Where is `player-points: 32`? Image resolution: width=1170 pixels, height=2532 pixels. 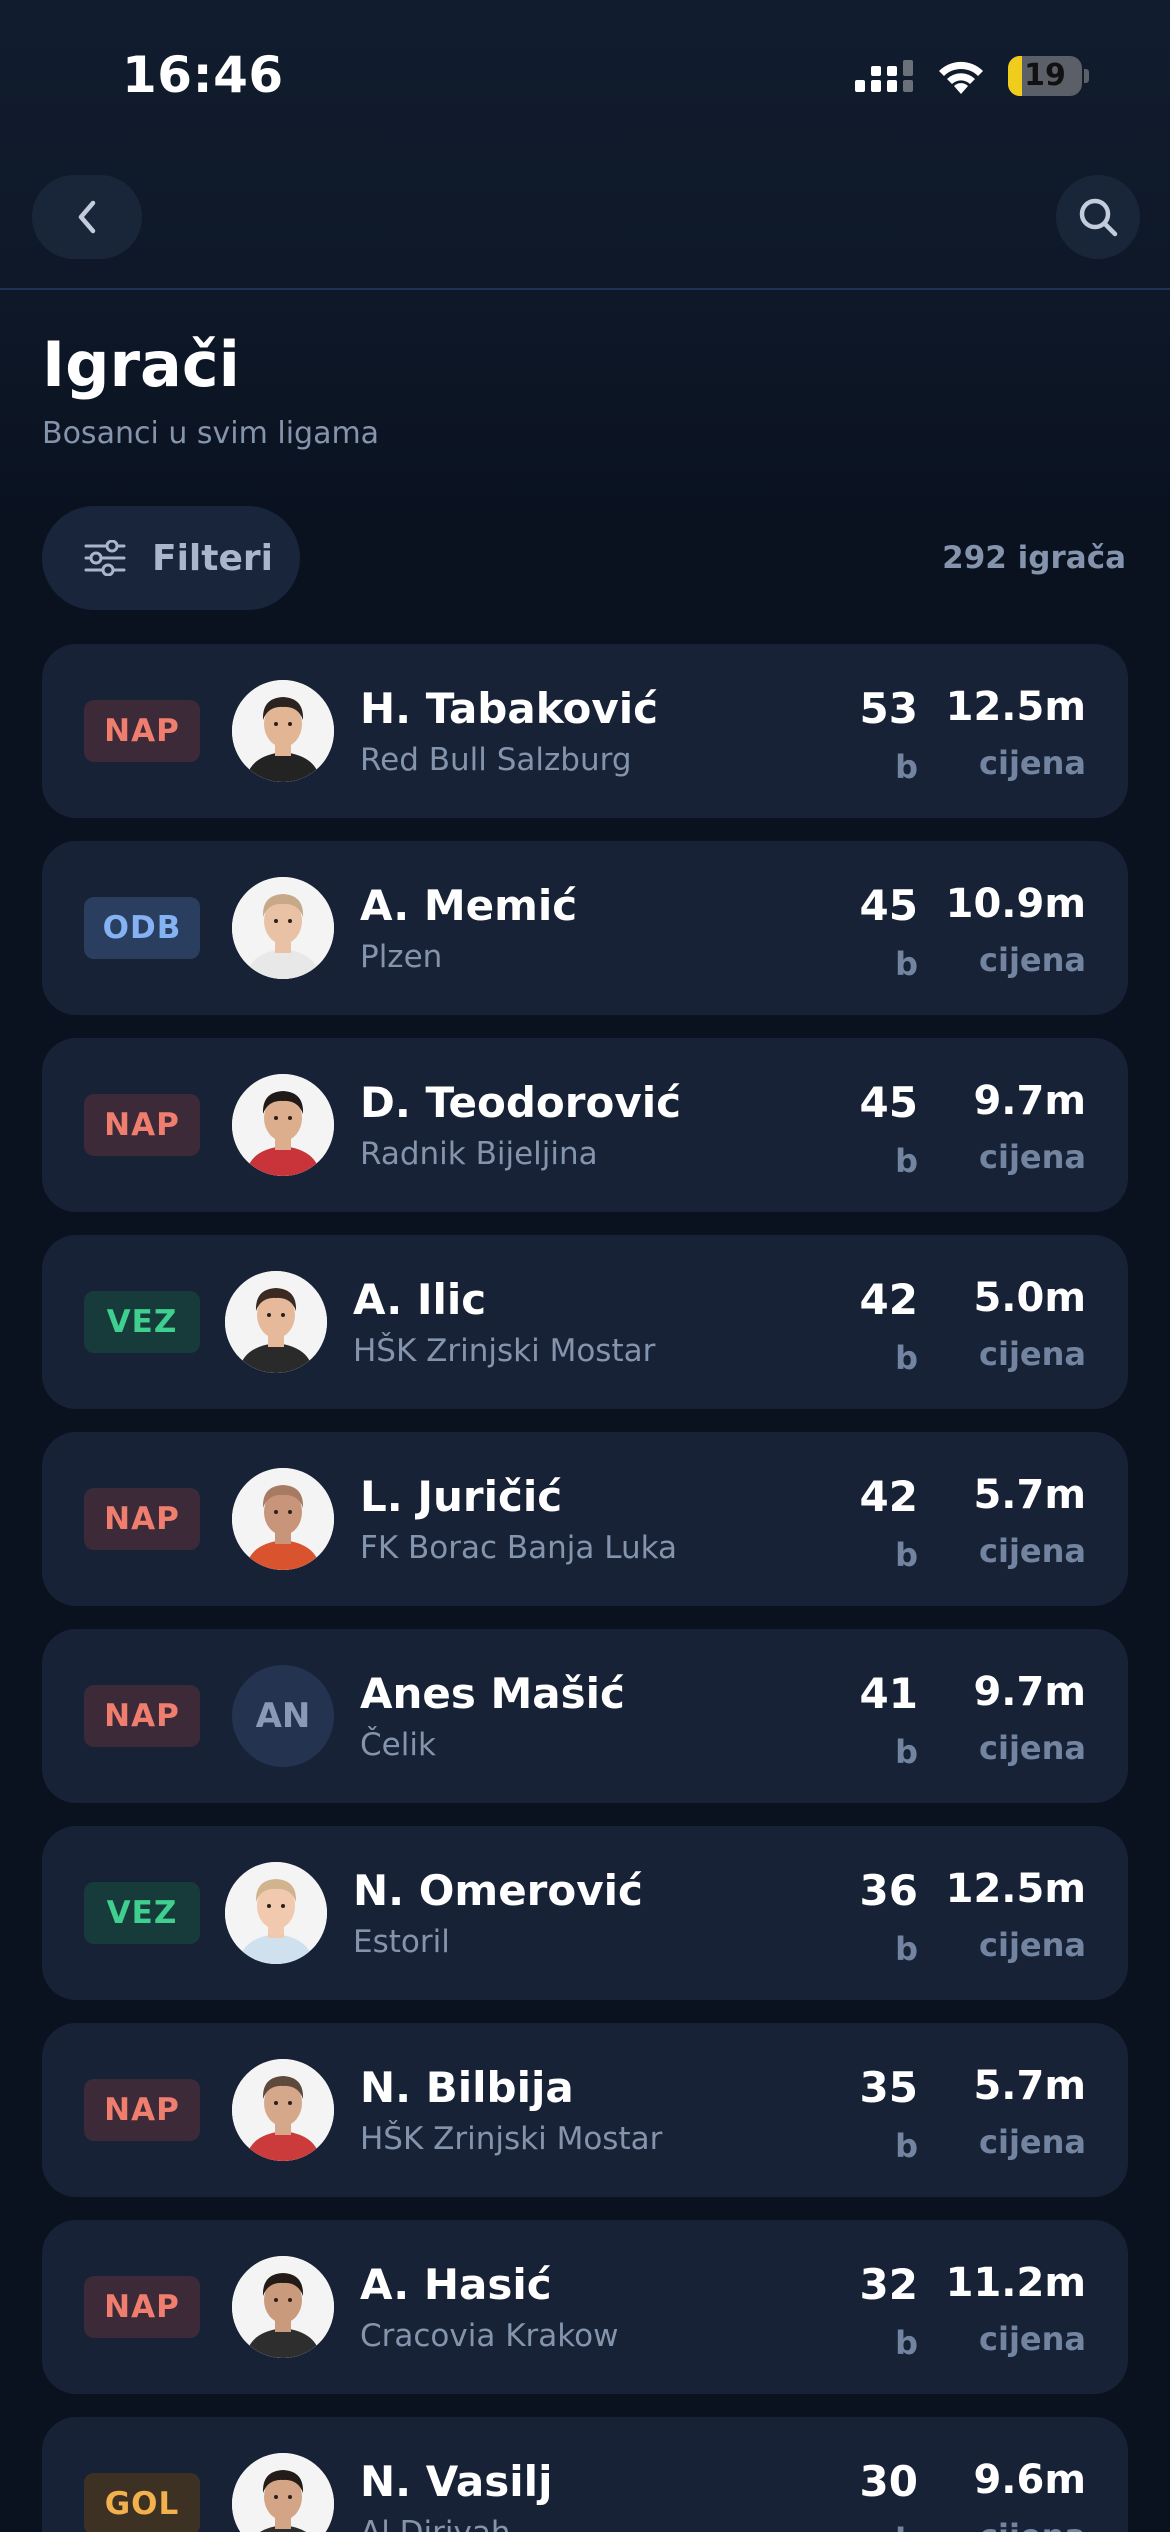 player-points: 32 is located at coordinates (888, 2284).